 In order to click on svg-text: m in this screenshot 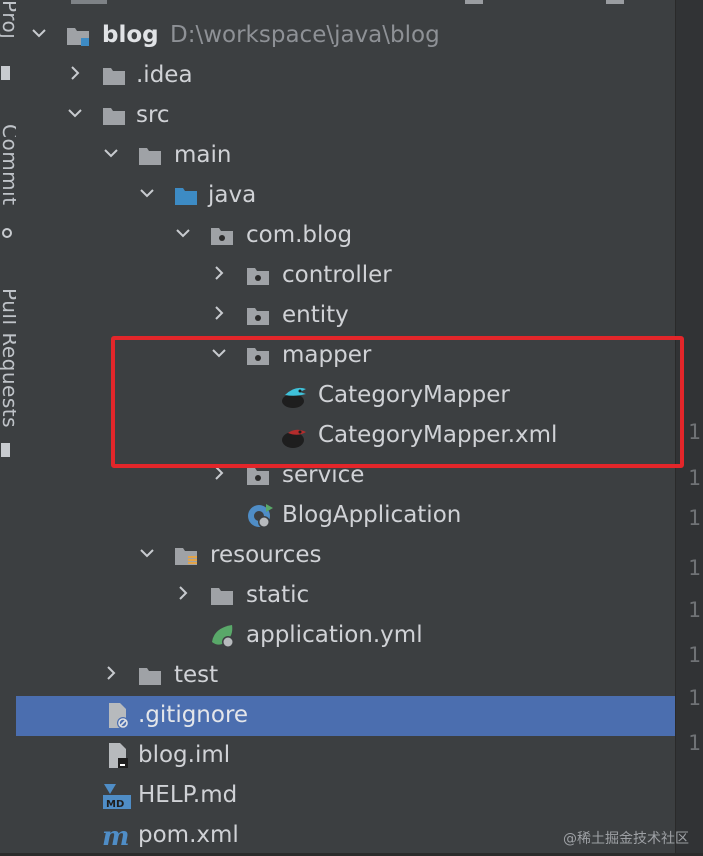, I will do `click(116, 836)`.